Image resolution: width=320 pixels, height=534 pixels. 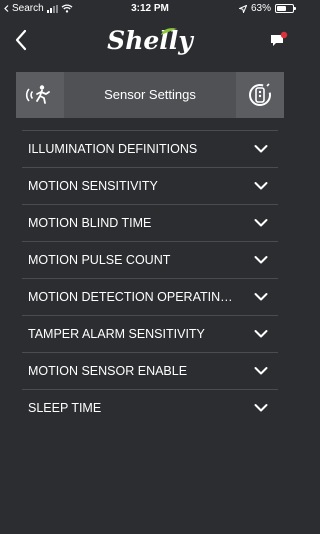 I want to click on shelly-logo: Shelly, so click(x=150, y=41).